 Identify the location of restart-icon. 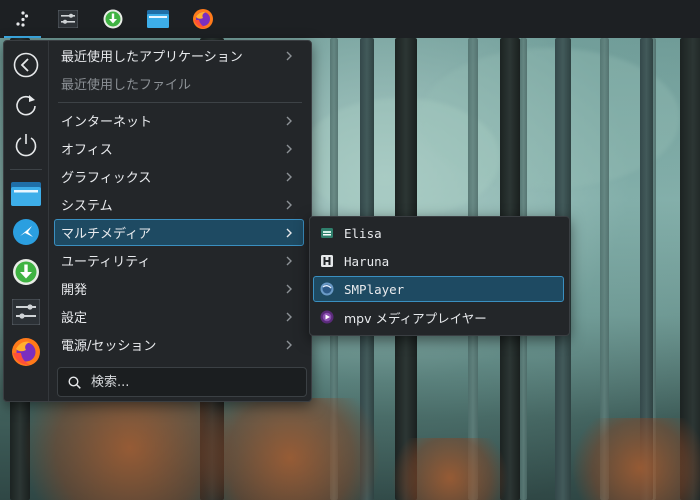
(26, 105).